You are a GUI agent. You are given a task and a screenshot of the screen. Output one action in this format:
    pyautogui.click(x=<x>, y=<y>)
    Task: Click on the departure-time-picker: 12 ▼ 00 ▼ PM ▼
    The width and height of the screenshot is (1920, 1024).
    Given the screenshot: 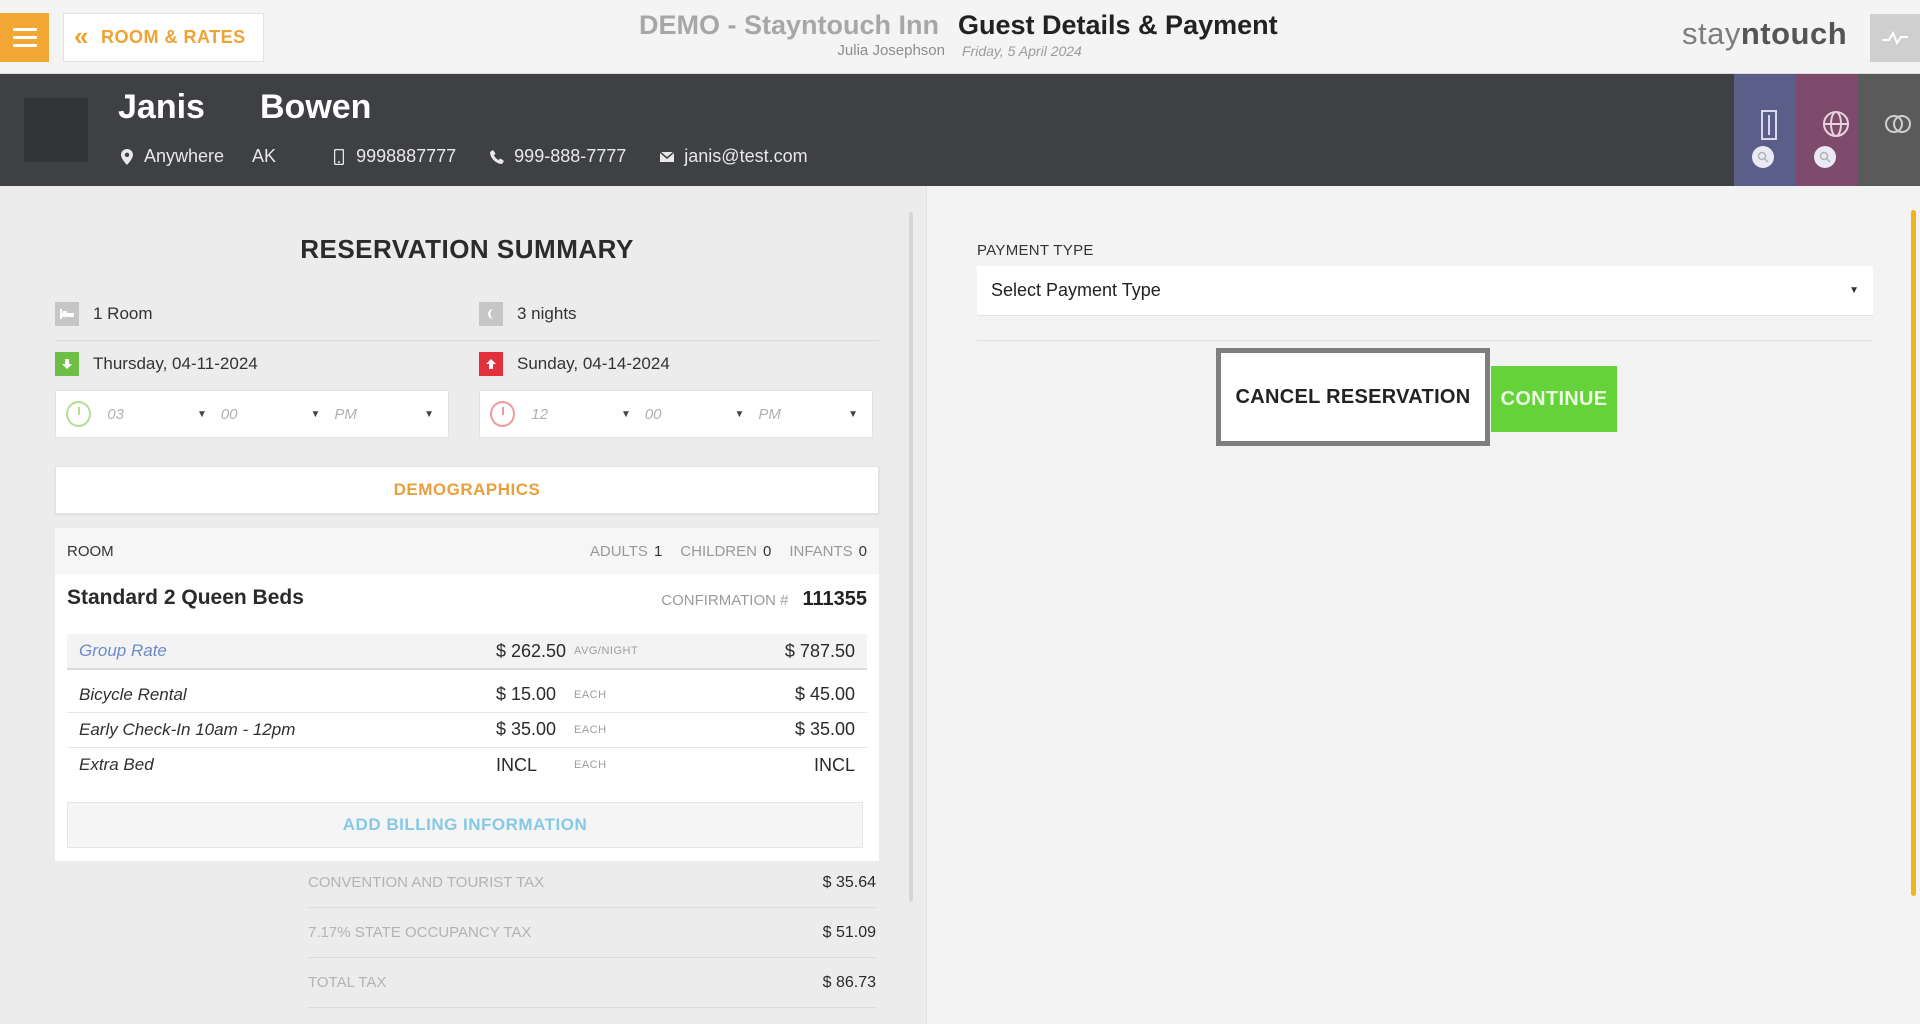 What is the action you would take?
    pyautogui.click(x=676, y=414)
    